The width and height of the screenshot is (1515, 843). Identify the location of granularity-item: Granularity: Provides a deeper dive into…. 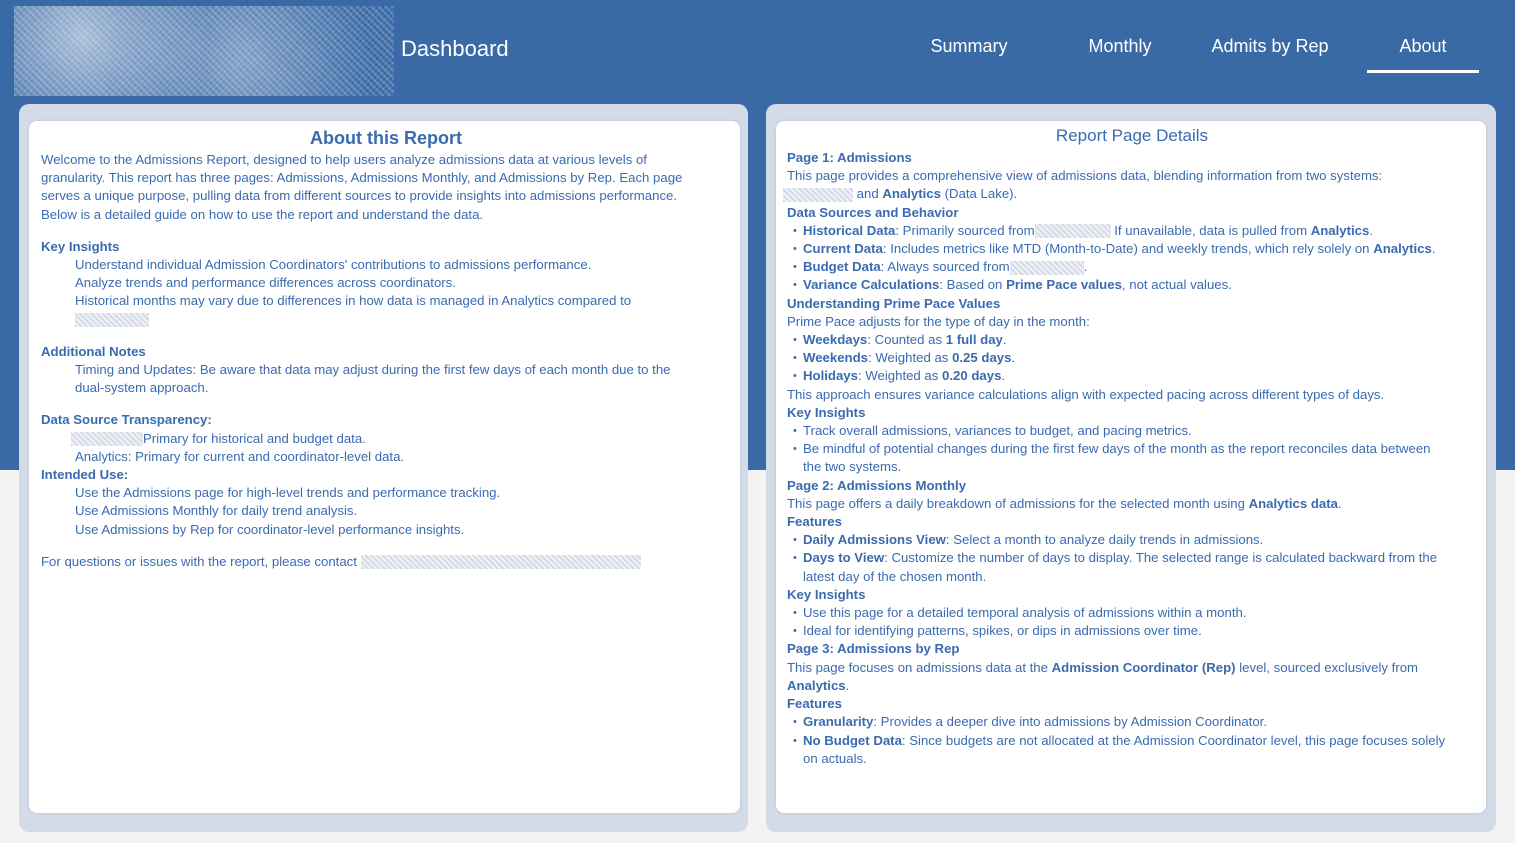
(1132, 722).